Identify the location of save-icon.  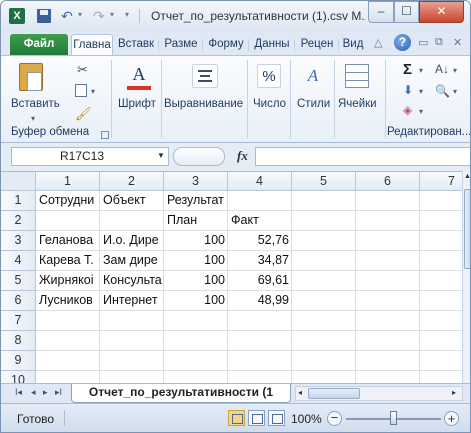
(44, 16).